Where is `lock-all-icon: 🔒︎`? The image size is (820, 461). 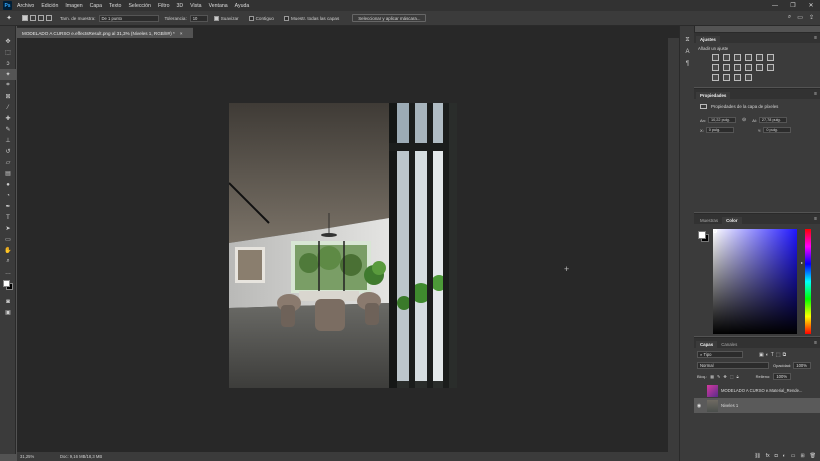
lock-all-icon: 🔒︎ is located at coordinates (738, 376).